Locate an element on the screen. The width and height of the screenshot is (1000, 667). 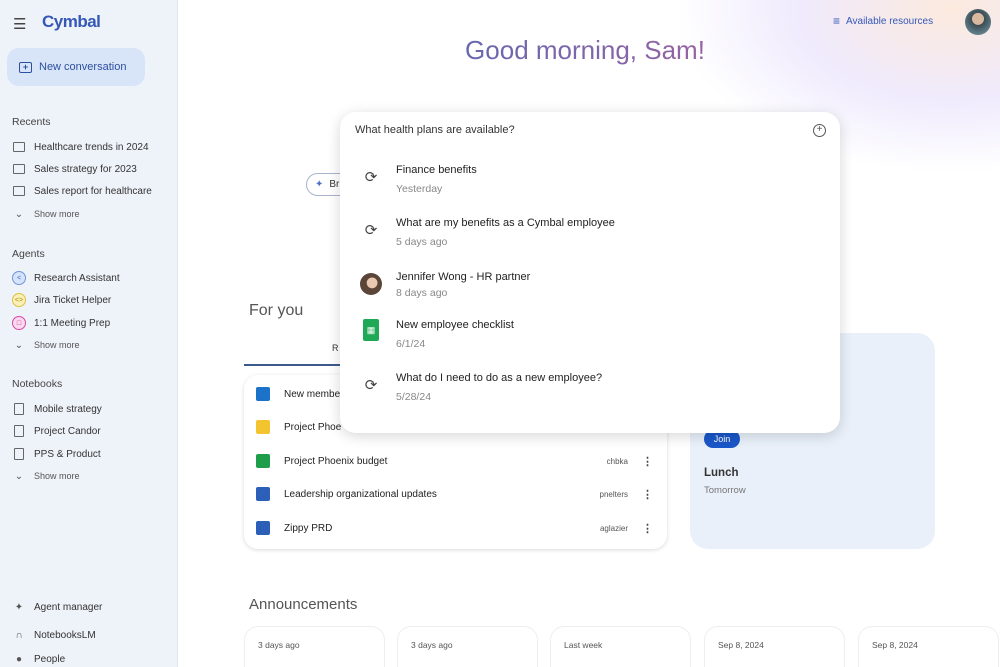
recent-label: Healthcare trends in 2024 is located at coordinates (91, 147).